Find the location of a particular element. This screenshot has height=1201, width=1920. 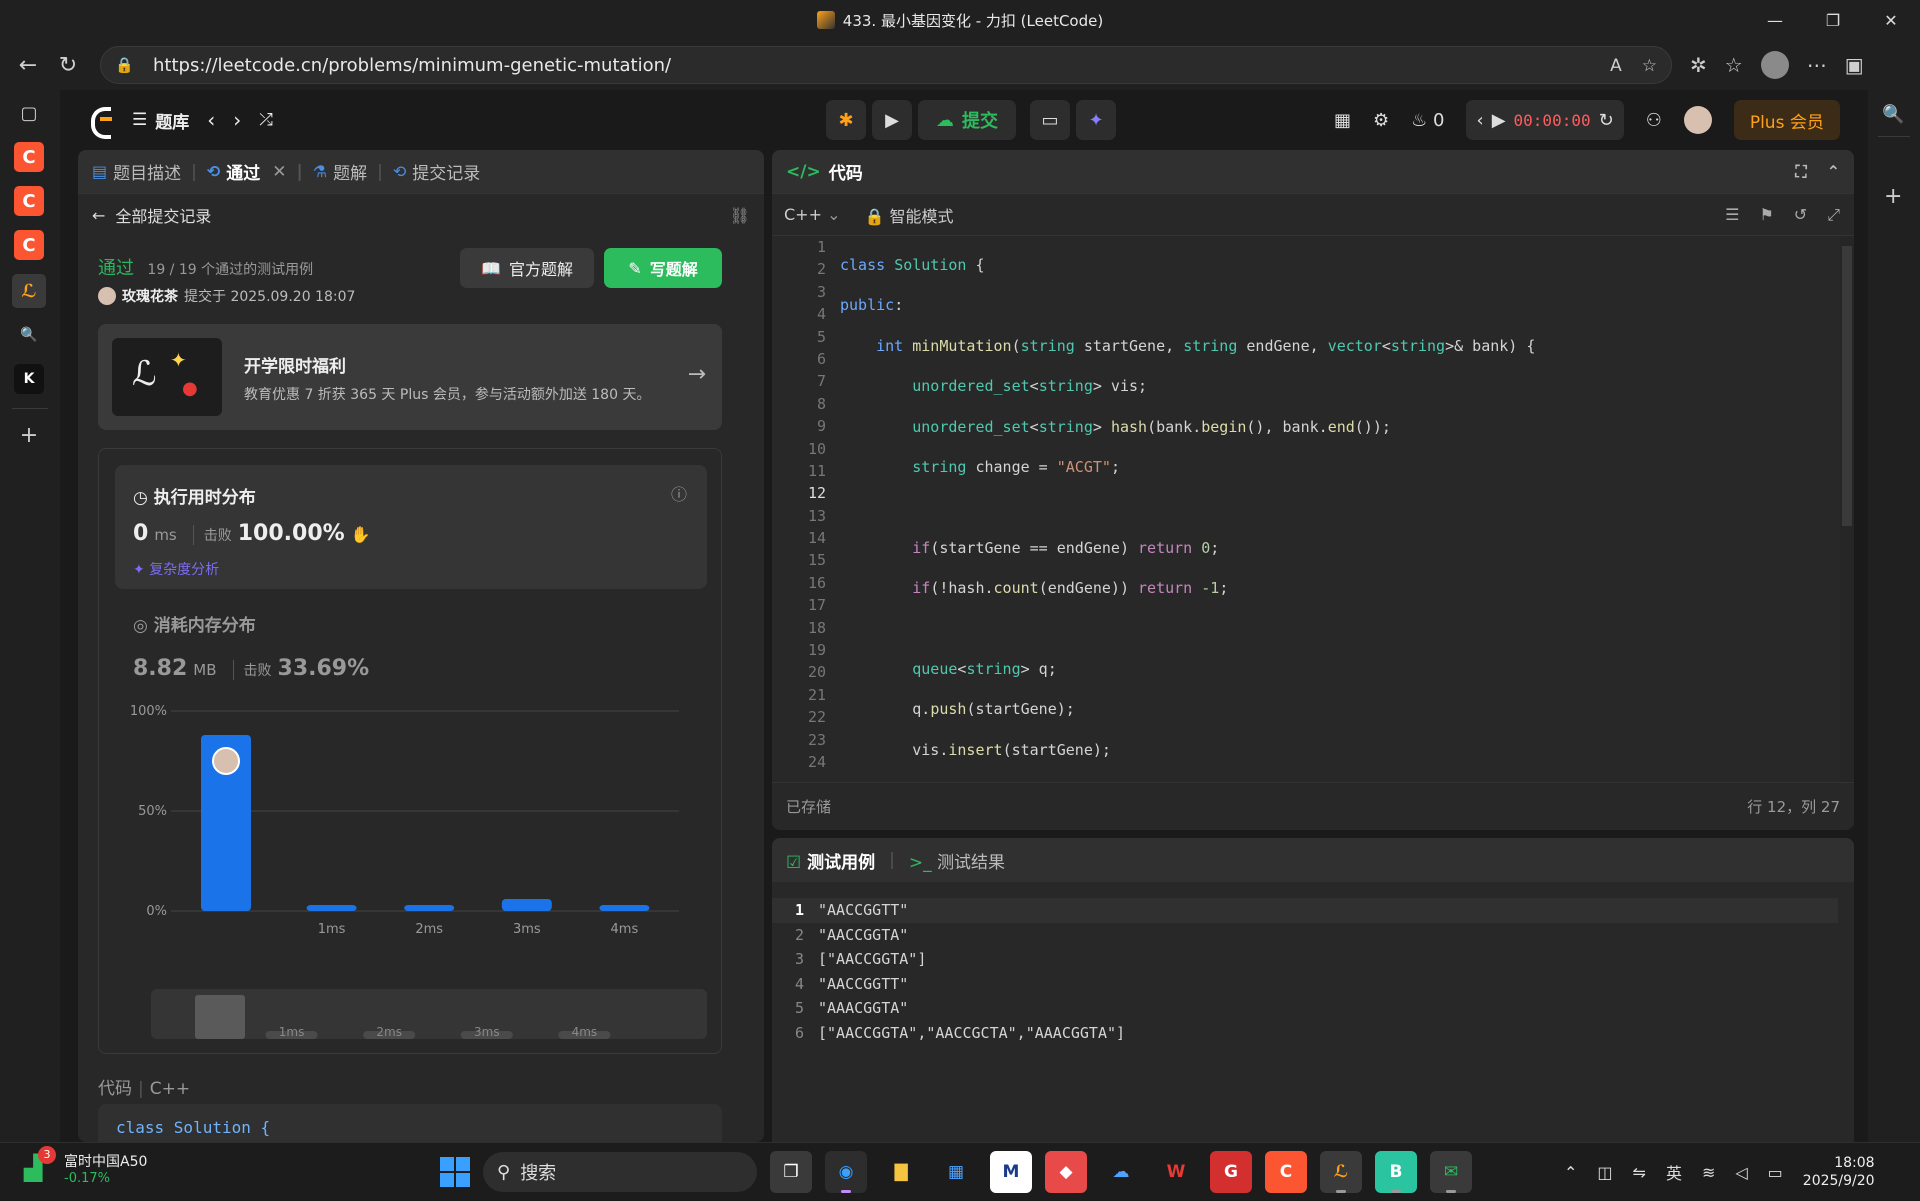

tab-leetcode: ℒ is located at coordinates (29, 291).